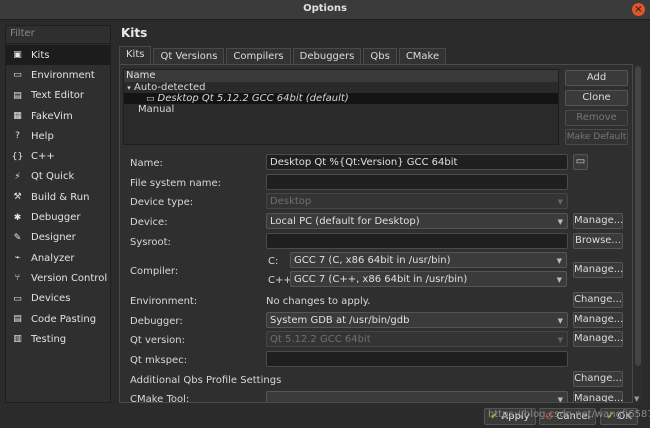  Describe the element at coordinates (17, 95) in the screenshot. I see `text-editor-icon: ▤` at that location.